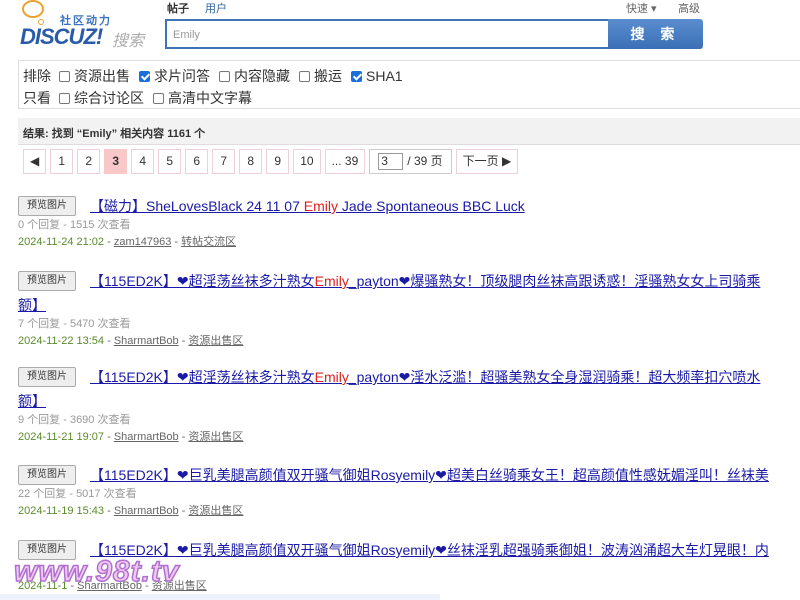 The width and height of the screenshot is (800, 600). I want to click on page-jump: 3/ 39 页, so click(410, 161).